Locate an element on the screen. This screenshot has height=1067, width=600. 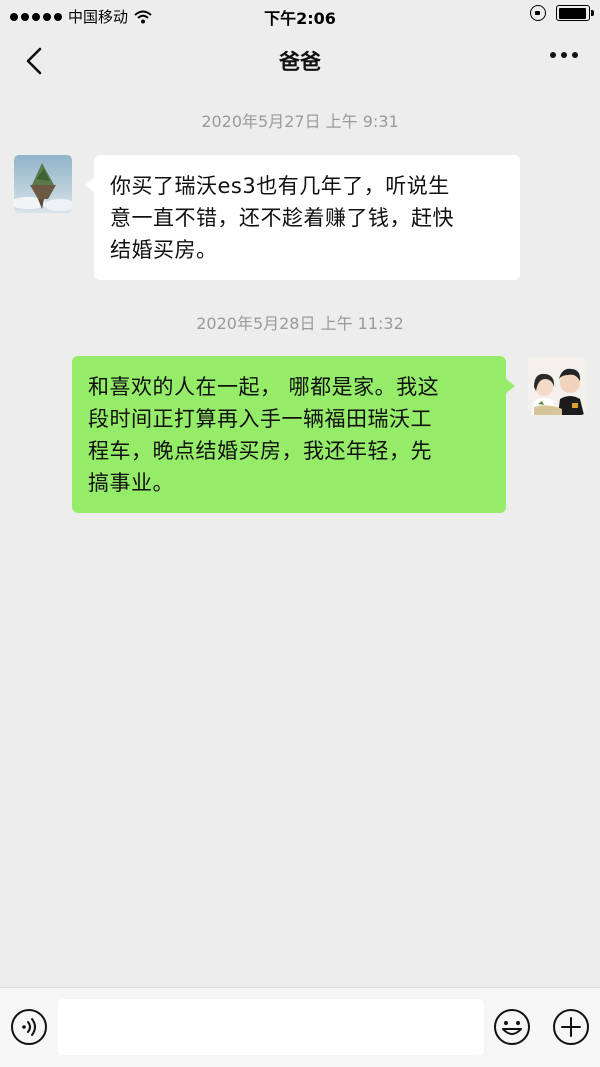
battery-icon is located at coordinates (575, 13).